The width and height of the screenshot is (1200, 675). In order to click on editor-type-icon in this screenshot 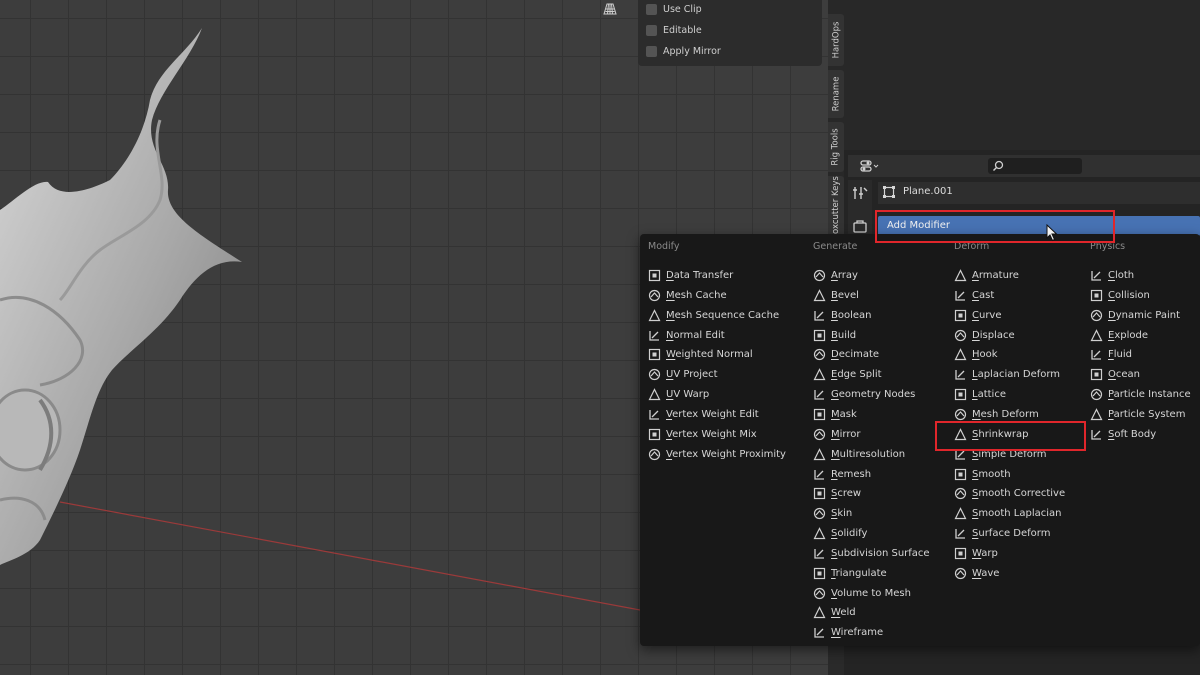, I will do `click(870, 166)`.